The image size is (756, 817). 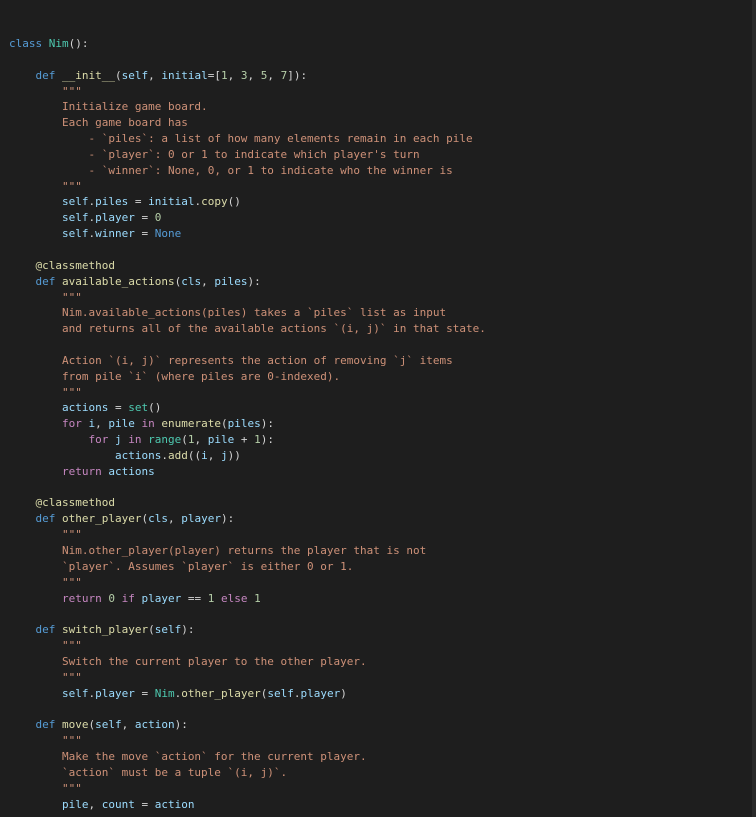 What do you see at coordinates (247, 234) in the screenshot?
I see `code-line: self.winner = None` at bounding box center [247, 234].